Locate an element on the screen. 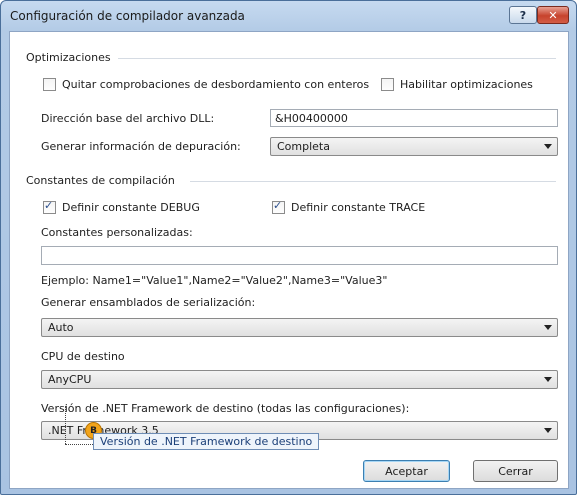 This screenshot has height=495, width=577. target-cpu-value: AnyCPU is located at coordinates (70, 379).